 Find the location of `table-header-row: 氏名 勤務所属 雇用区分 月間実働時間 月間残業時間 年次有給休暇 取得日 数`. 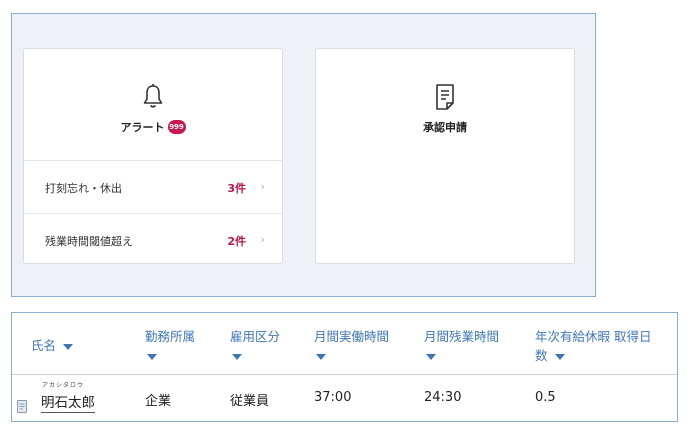

table-header-row: 氏名 勤務所属 雇用区分 月間実働時間 月間残業時間 年次有給休暇 取得日 数 is located at coordinates (344, 344).